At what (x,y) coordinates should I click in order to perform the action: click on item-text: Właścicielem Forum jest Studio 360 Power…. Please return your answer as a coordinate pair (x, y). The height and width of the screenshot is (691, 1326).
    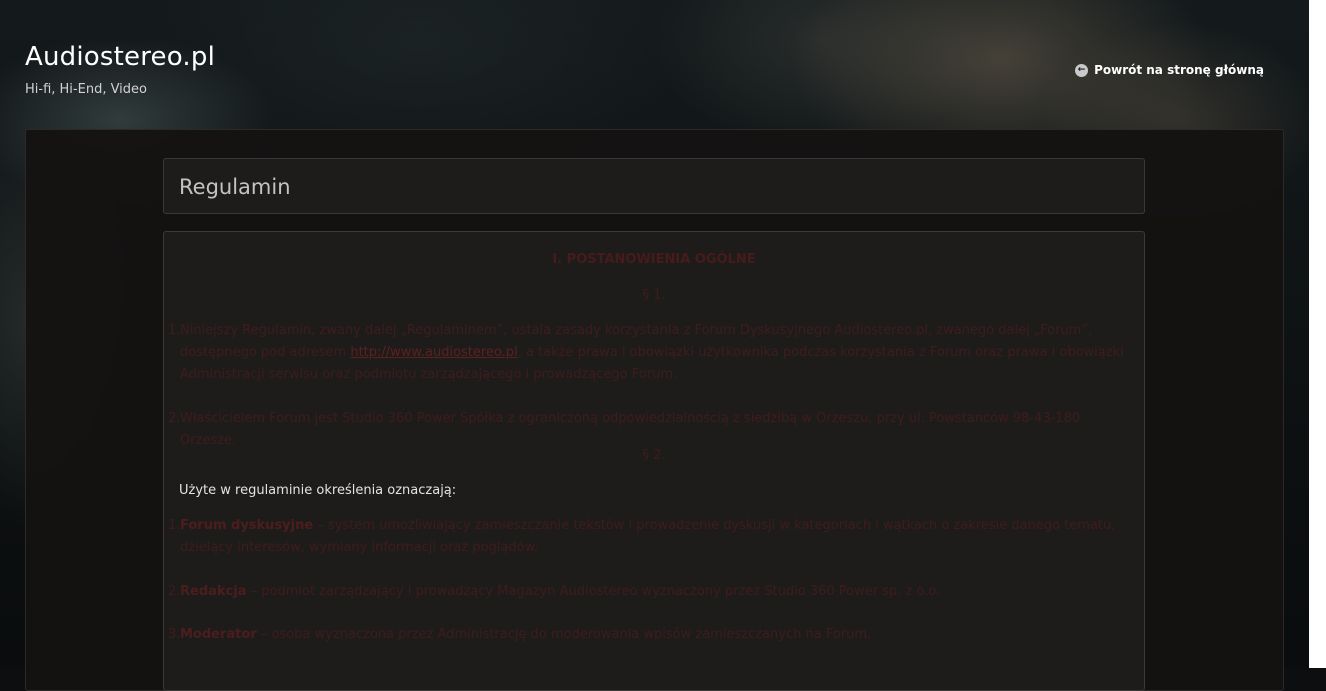
    Looking at the image, I should click on (630, 429).